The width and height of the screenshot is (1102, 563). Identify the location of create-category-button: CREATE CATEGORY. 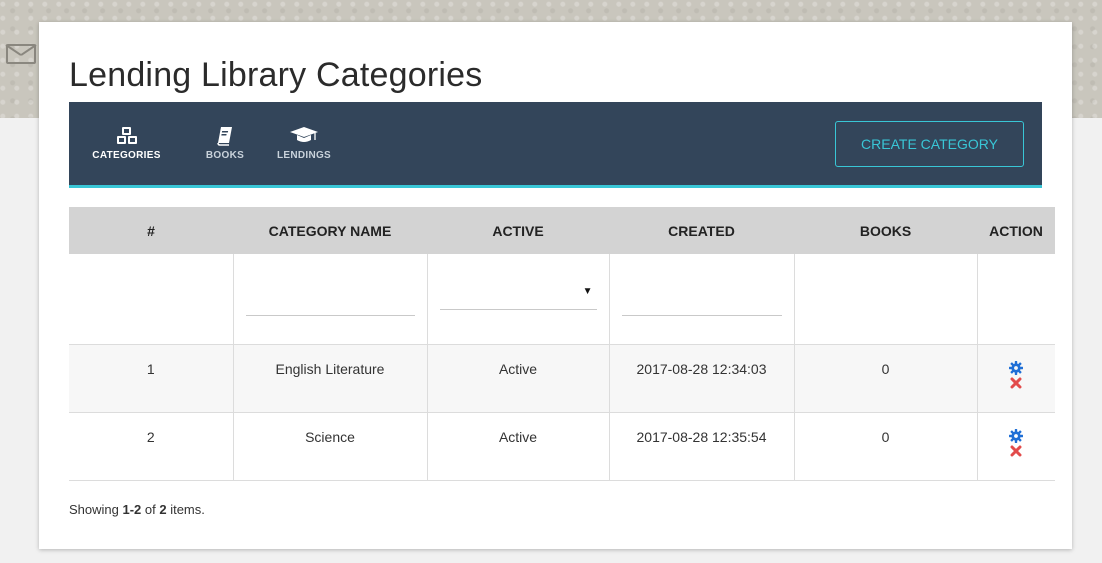
(929, 144).